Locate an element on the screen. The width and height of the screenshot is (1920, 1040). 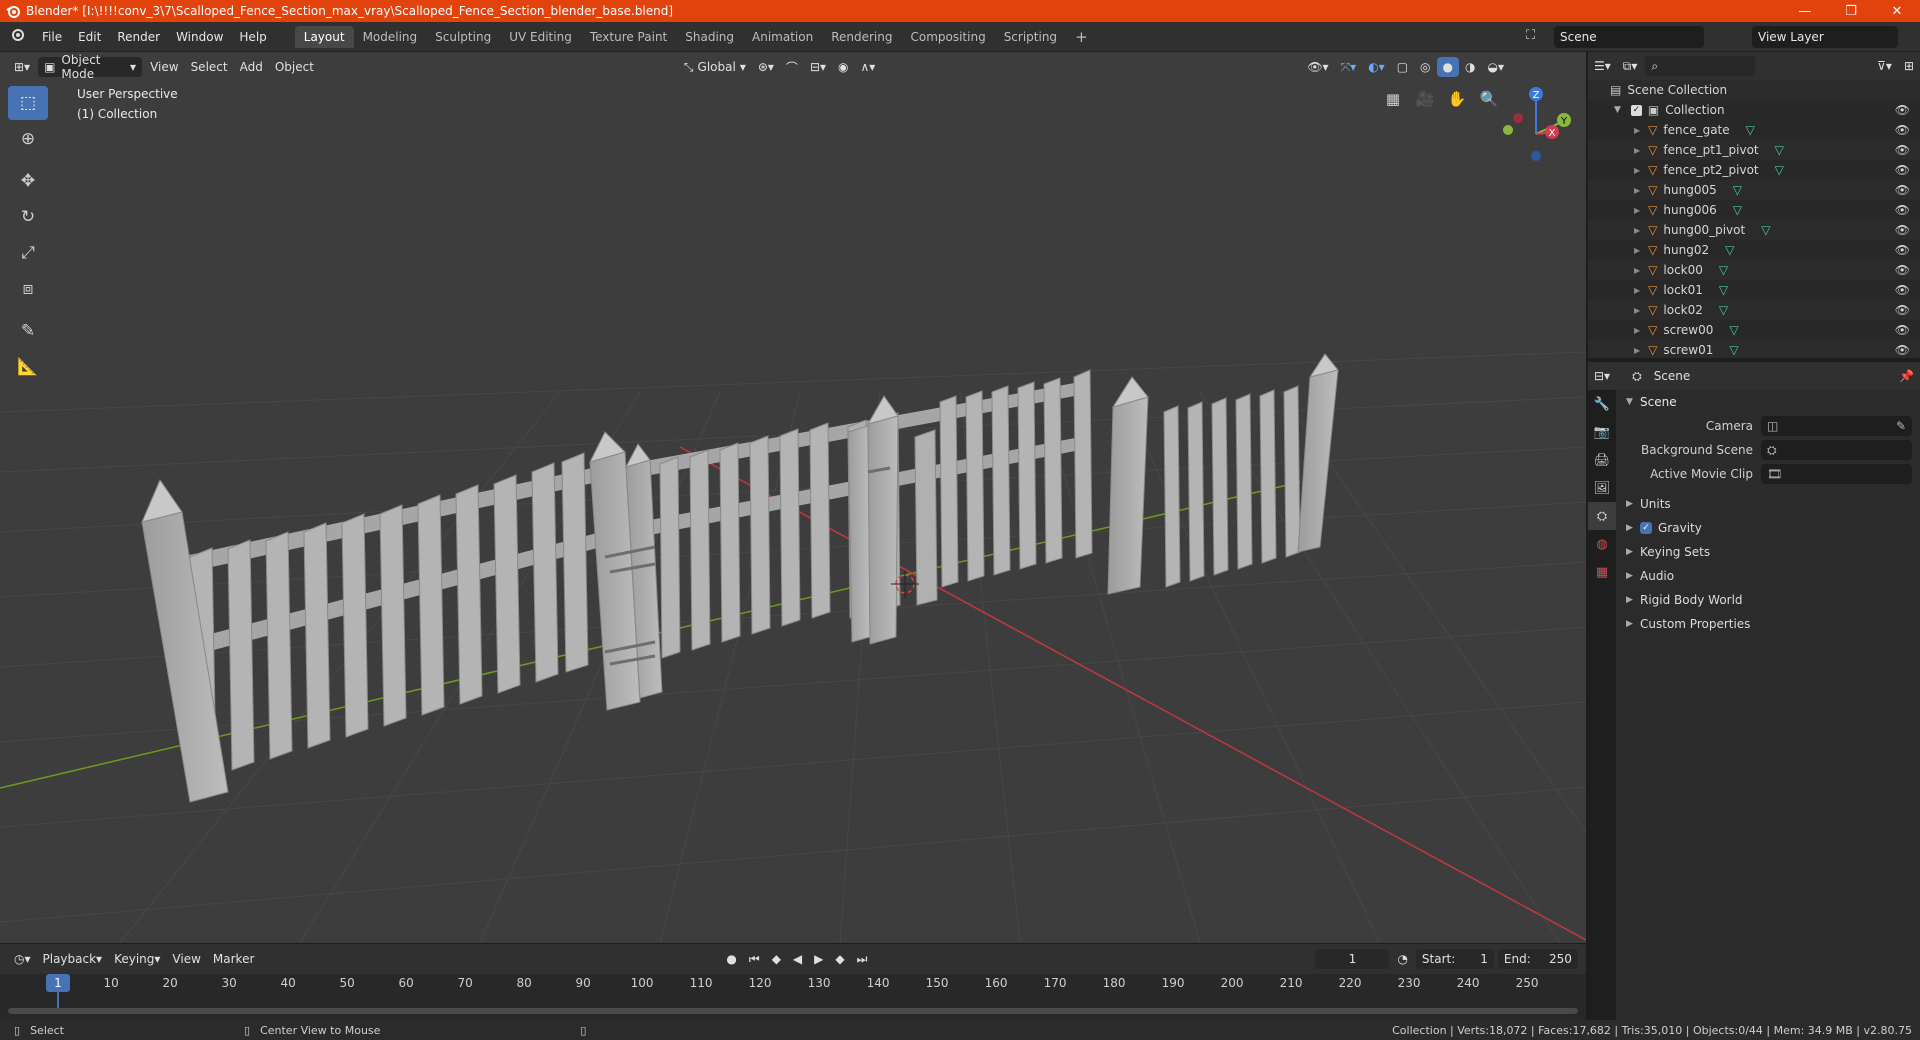
move-tool-icon: ✥ is located at coordinates (28, 181).